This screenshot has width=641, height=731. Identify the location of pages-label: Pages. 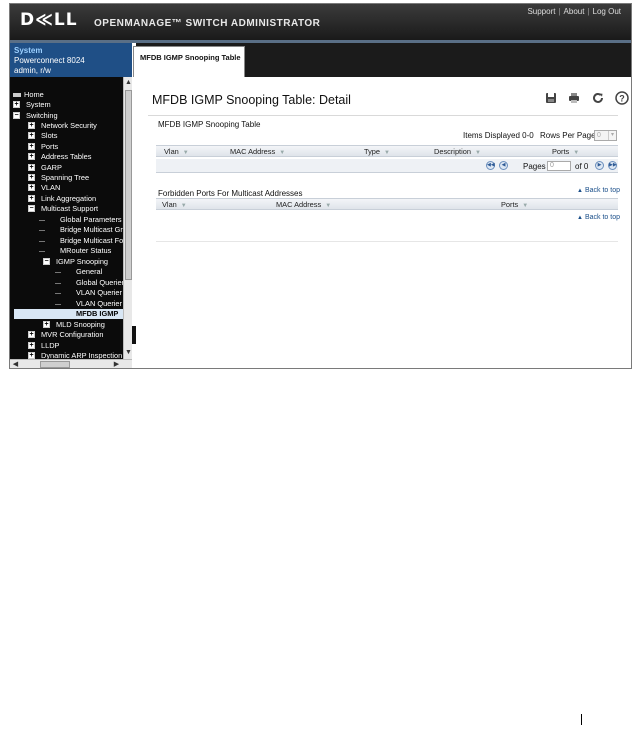
(534, 166).